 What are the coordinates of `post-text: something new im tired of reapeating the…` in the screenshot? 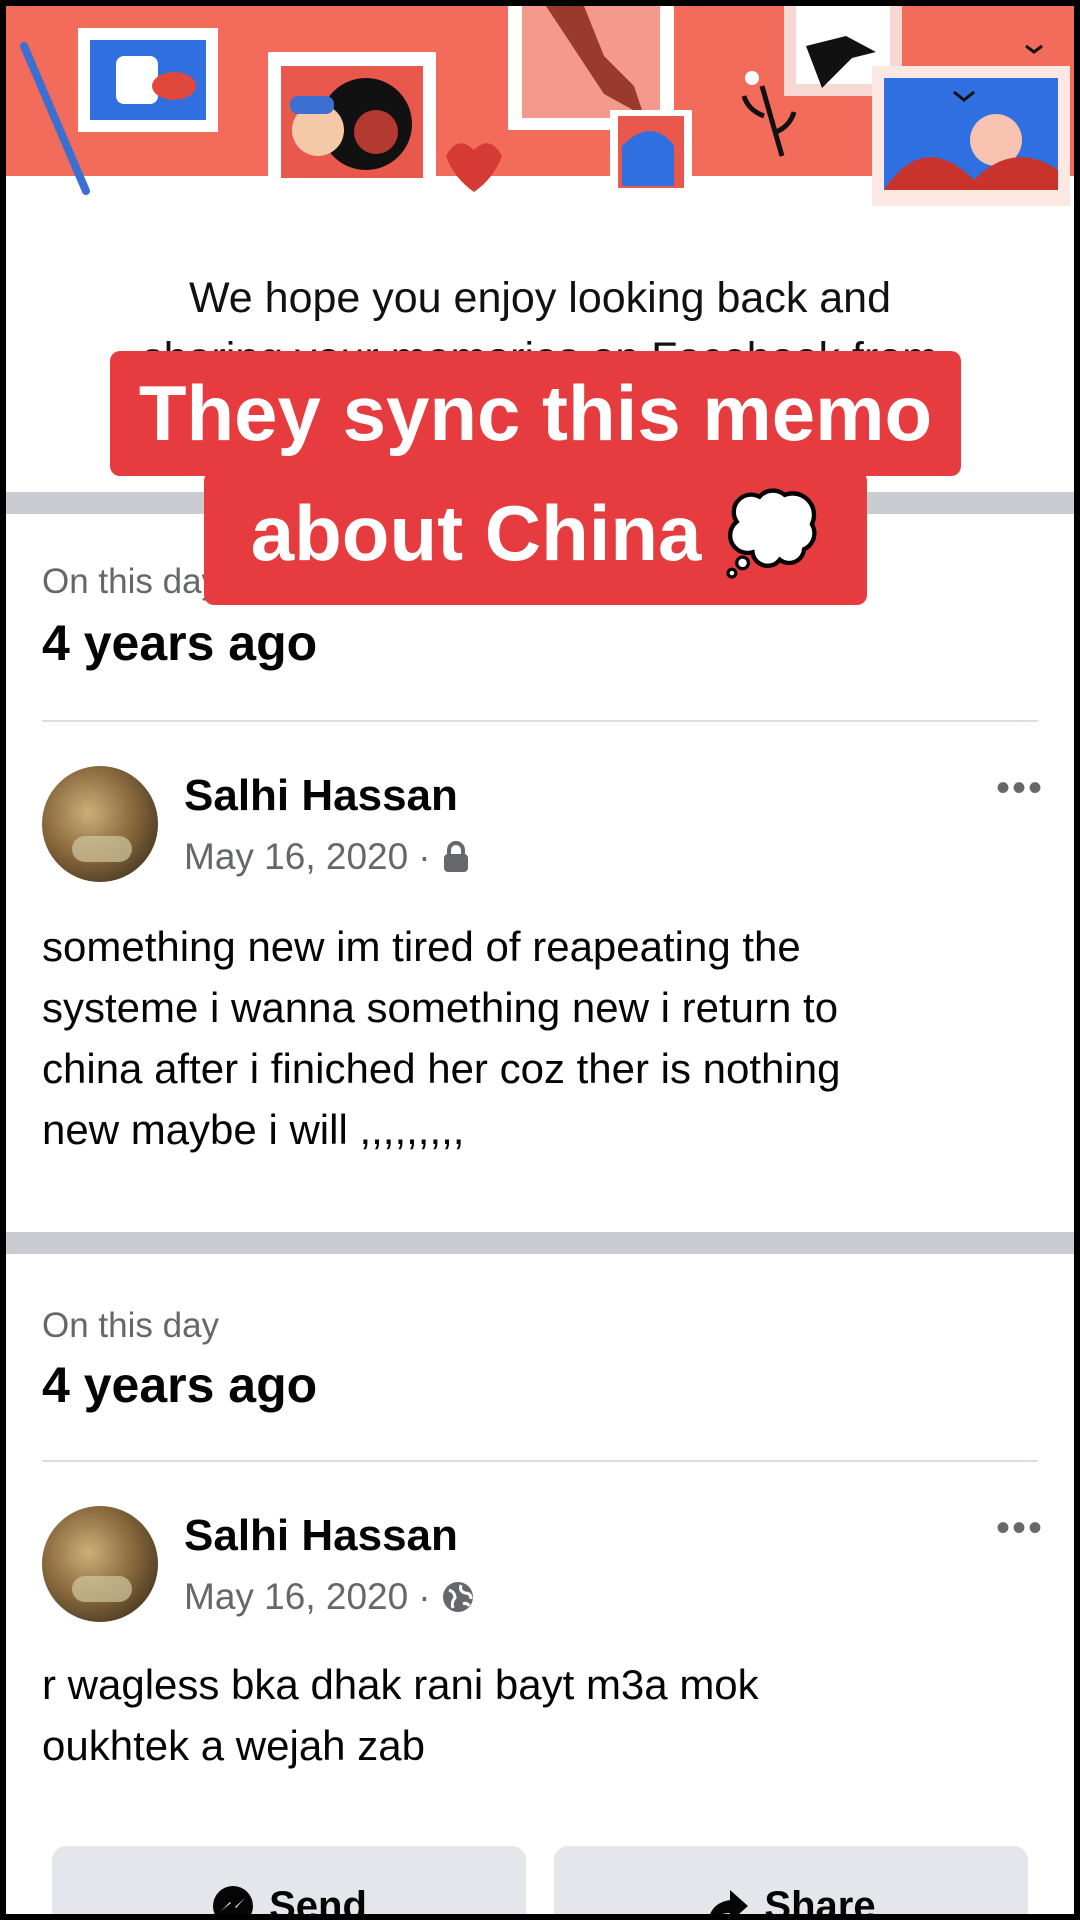 It's located at (542, 1038).